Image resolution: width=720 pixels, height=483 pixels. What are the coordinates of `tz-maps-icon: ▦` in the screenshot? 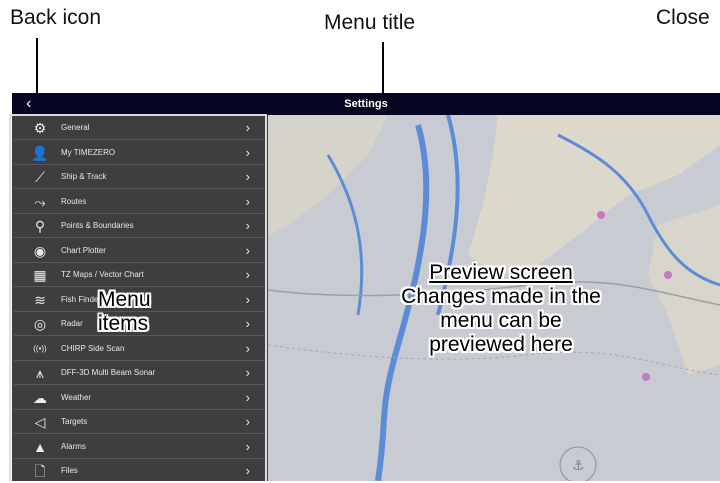 It's located at (40, 275).